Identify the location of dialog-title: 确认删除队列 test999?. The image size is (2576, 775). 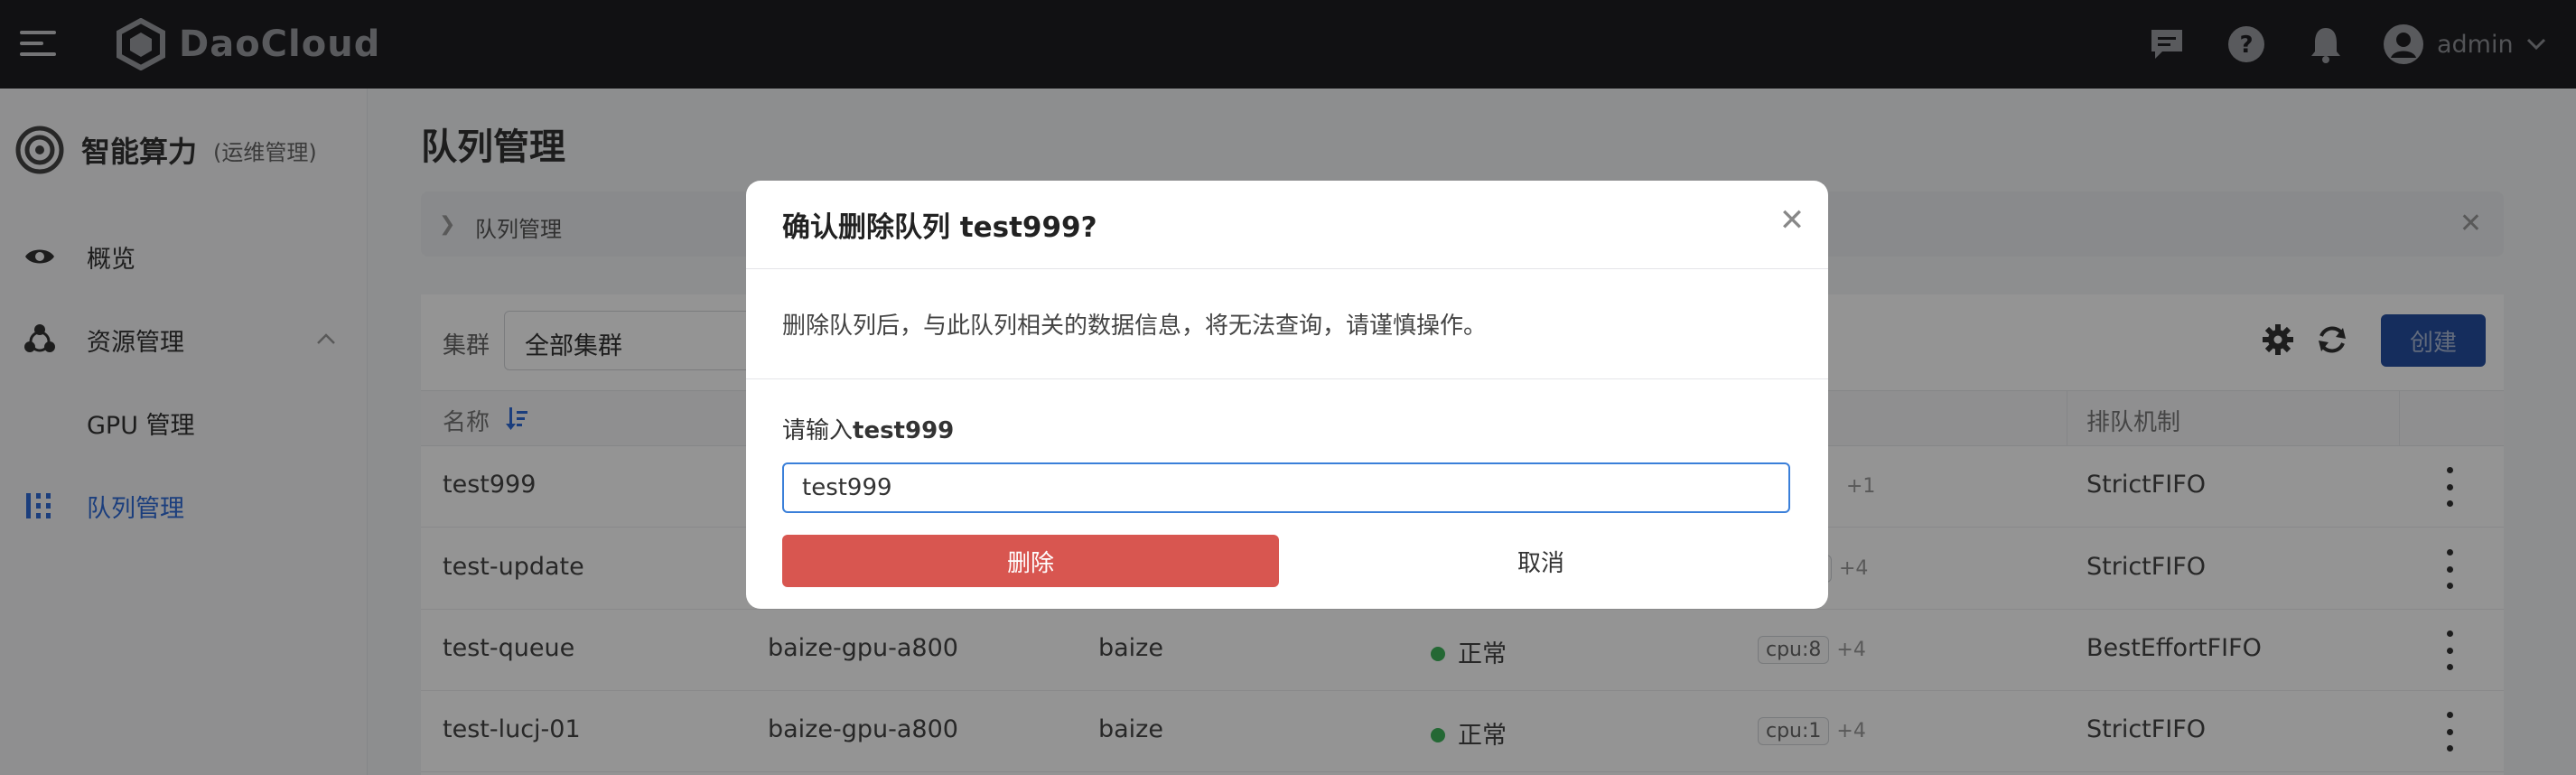
(940, 227).